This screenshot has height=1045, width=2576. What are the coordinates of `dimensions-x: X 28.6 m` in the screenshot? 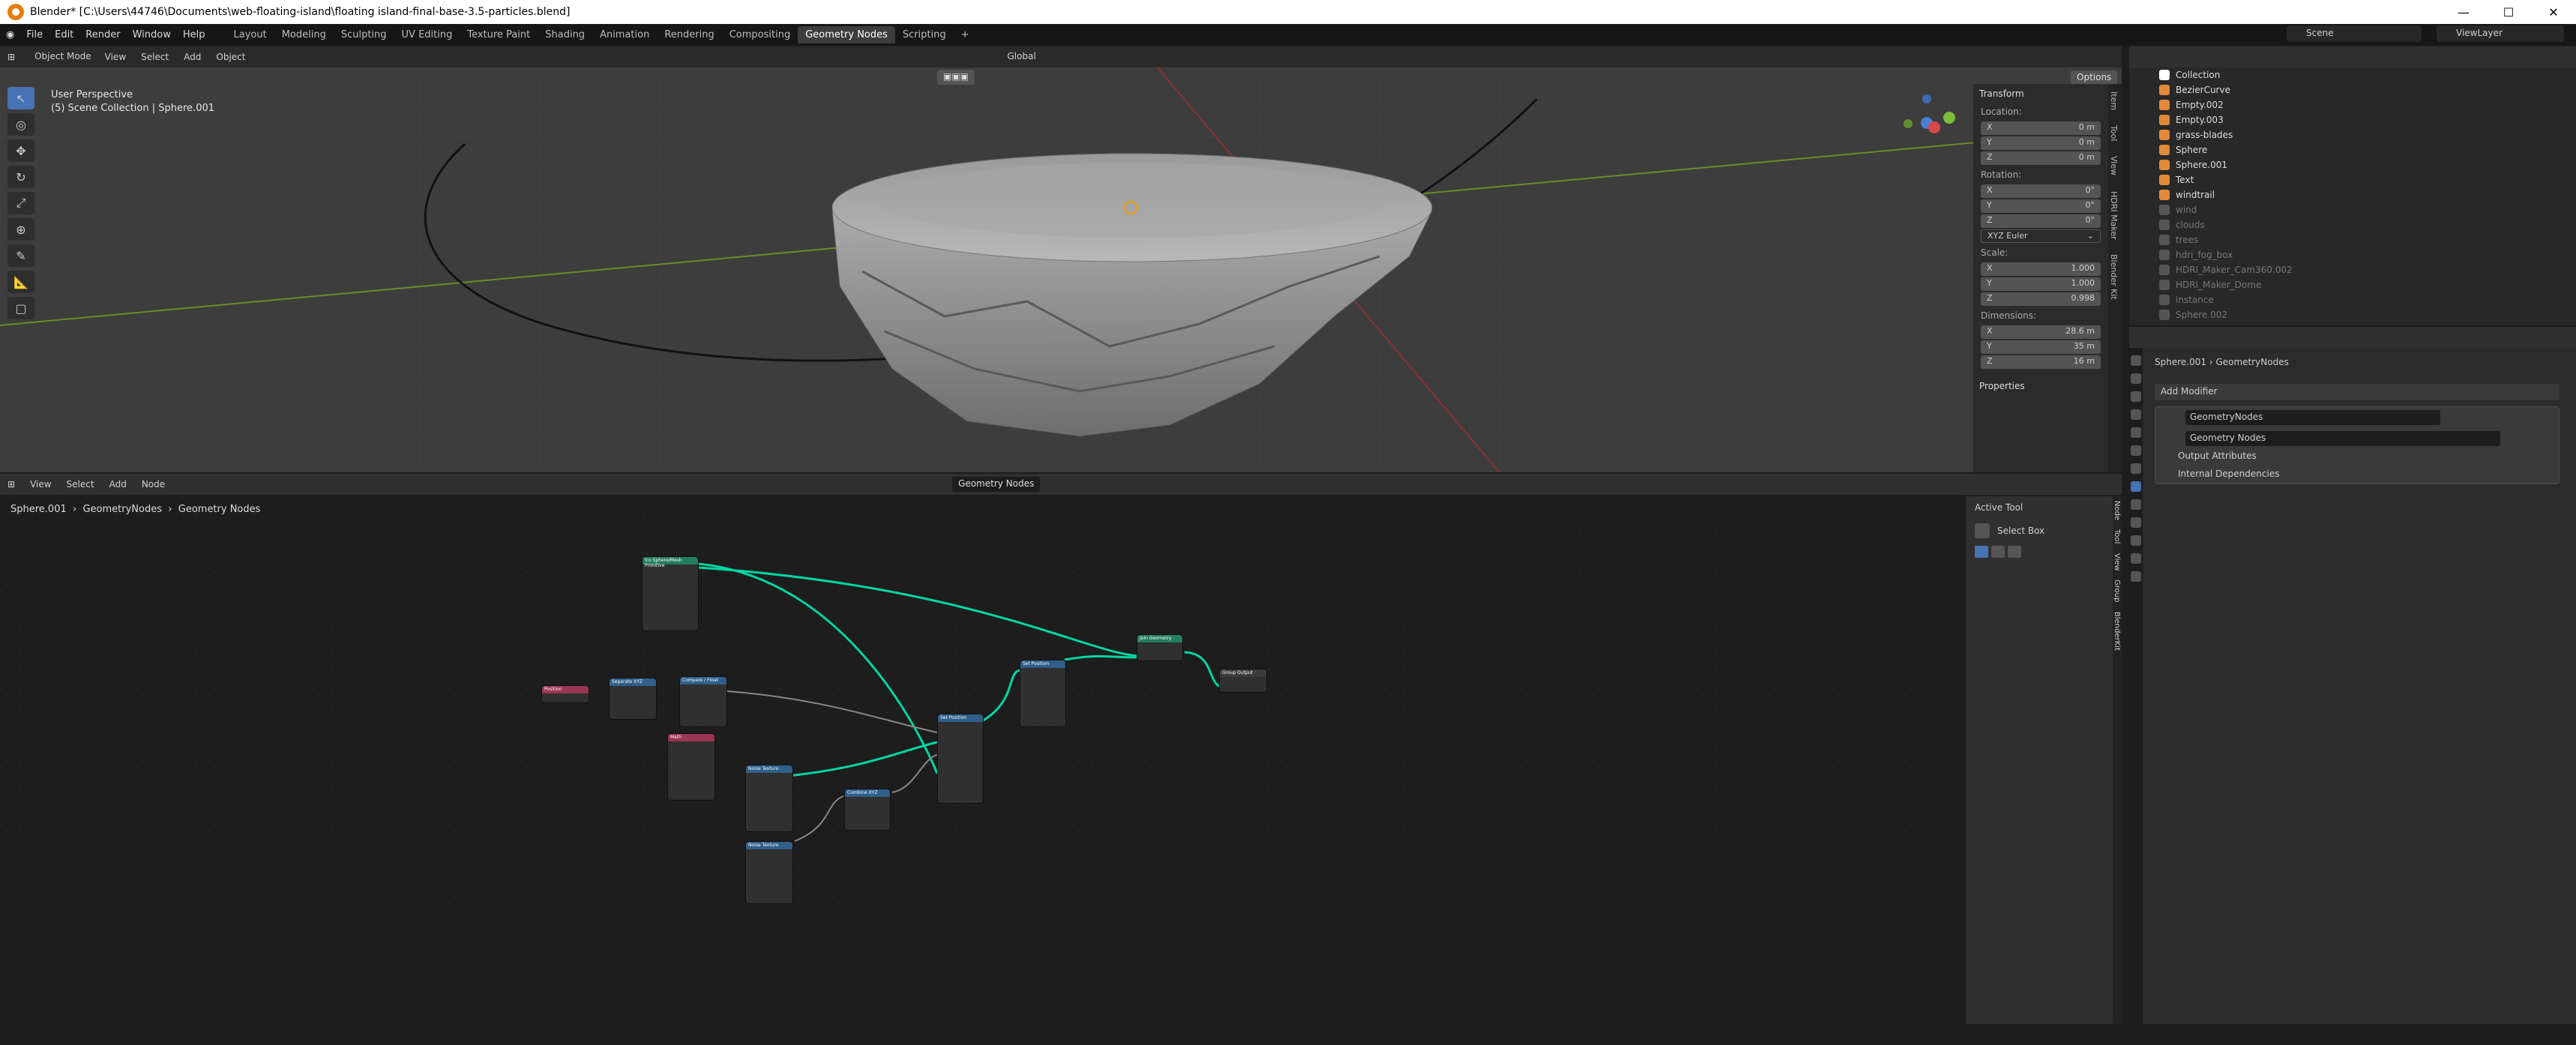 It's located at (2041, 332).